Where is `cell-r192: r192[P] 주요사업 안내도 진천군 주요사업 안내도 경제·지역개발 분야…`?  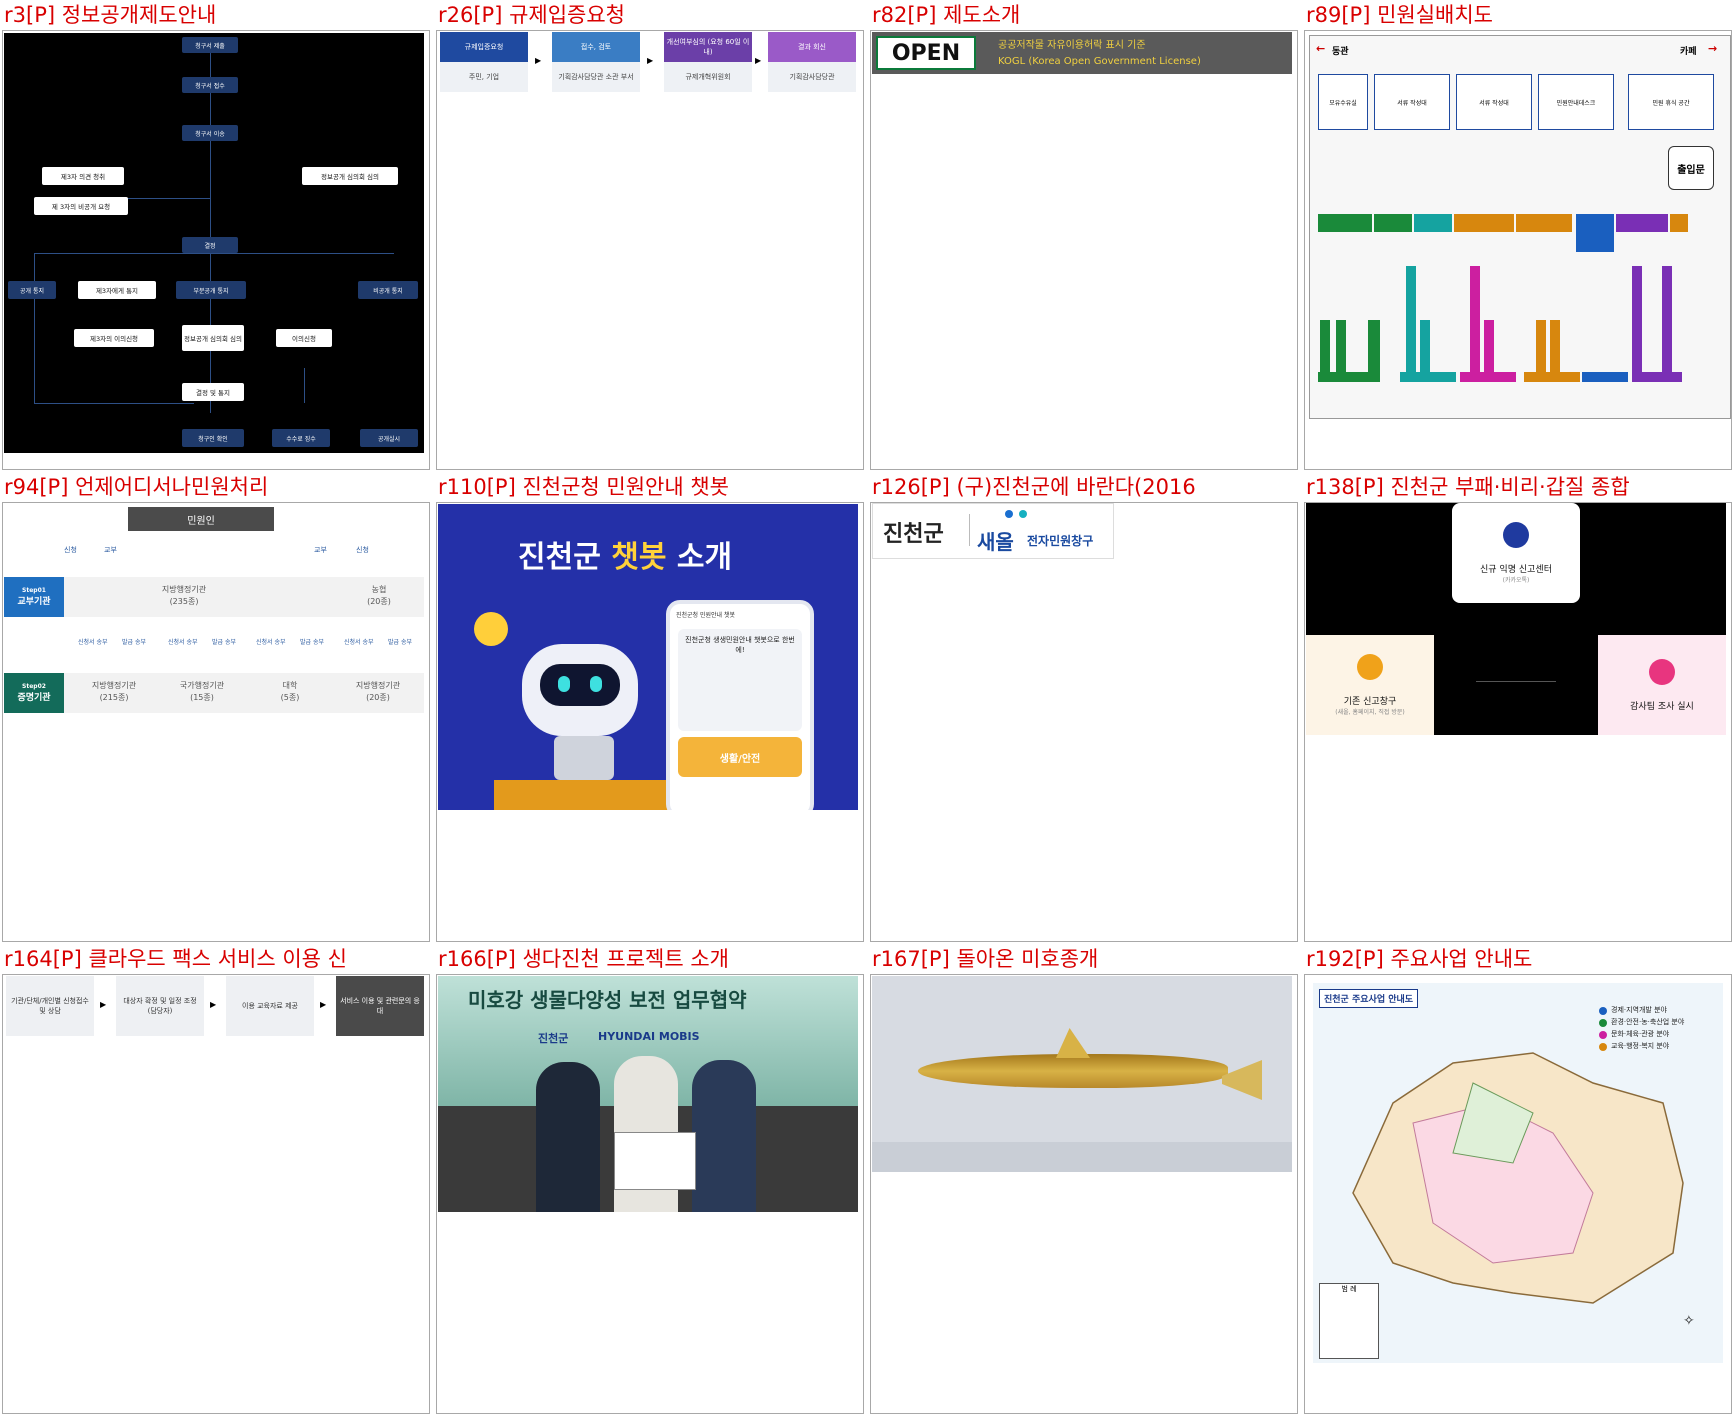 cell-r192: r192[P] 주요사업 안내도 진천군 주요사업 안내도 경제·지역개발 분야… is located at coordinates (1519, 1180).